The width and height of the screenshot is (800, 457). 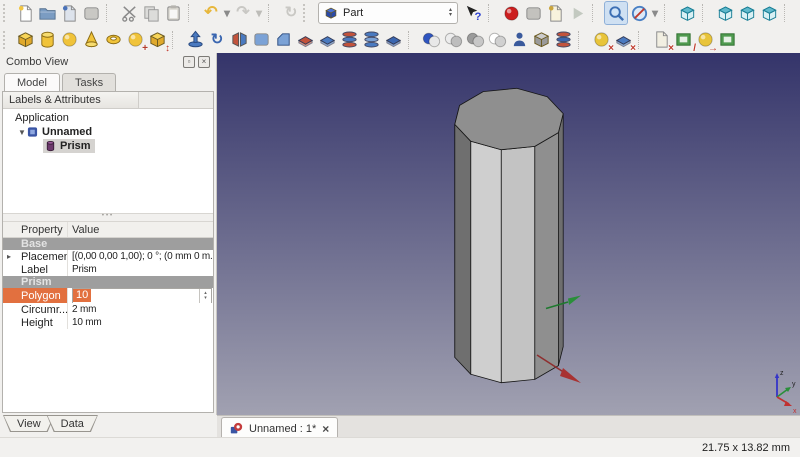 I want to click on property-value-height: 10 mm, so click(x=140, y=322).